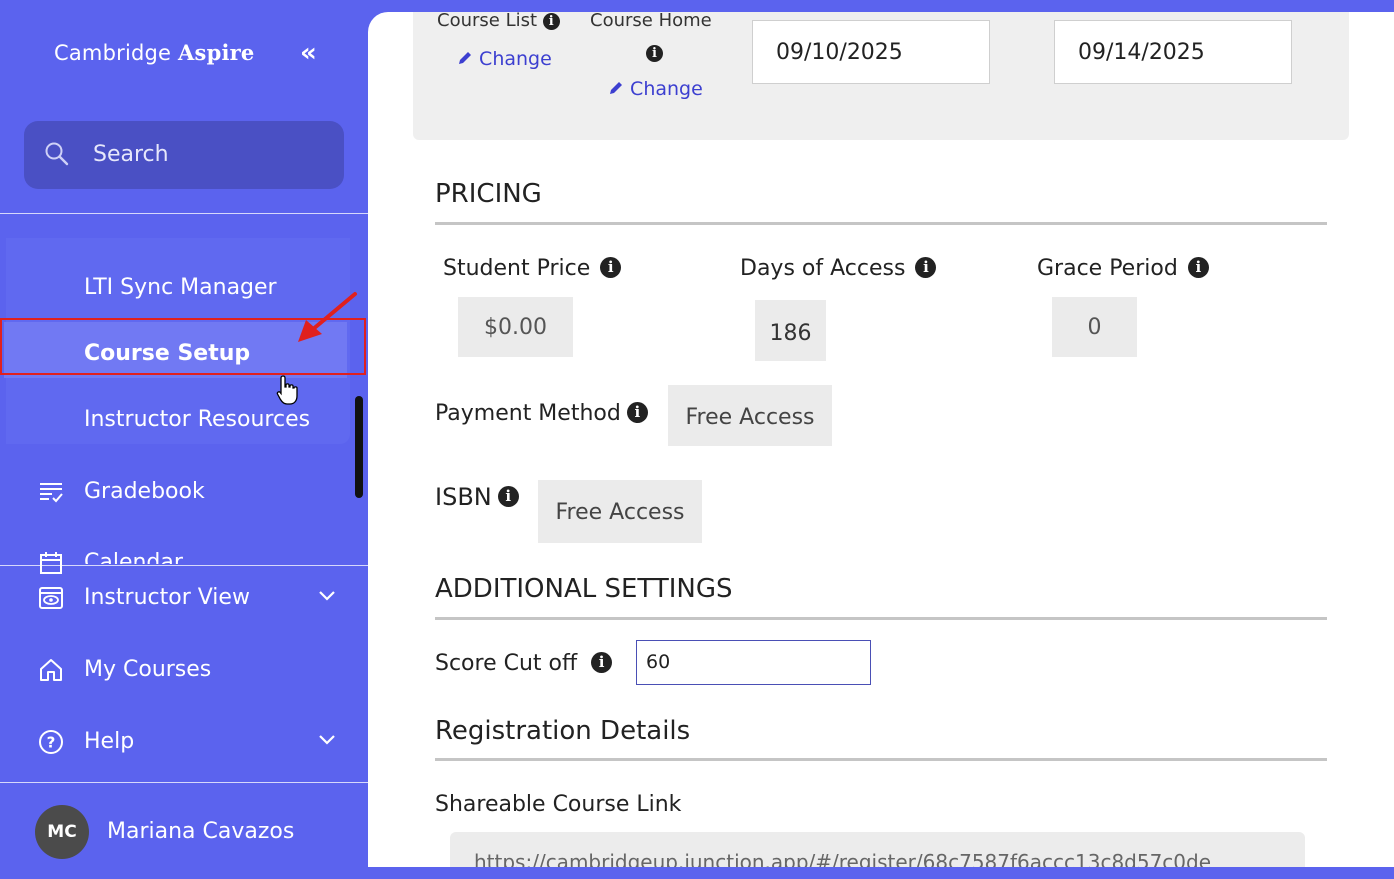 The height and width of the screenshot is (879, 1394). I want to click on additional-settings-divider, so click(881, 618).